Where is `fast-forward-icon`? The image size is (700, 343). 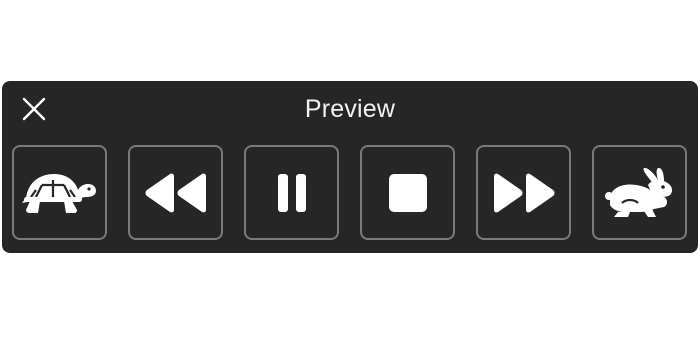 fast-forward-icon is located at coordinates (523, 192).